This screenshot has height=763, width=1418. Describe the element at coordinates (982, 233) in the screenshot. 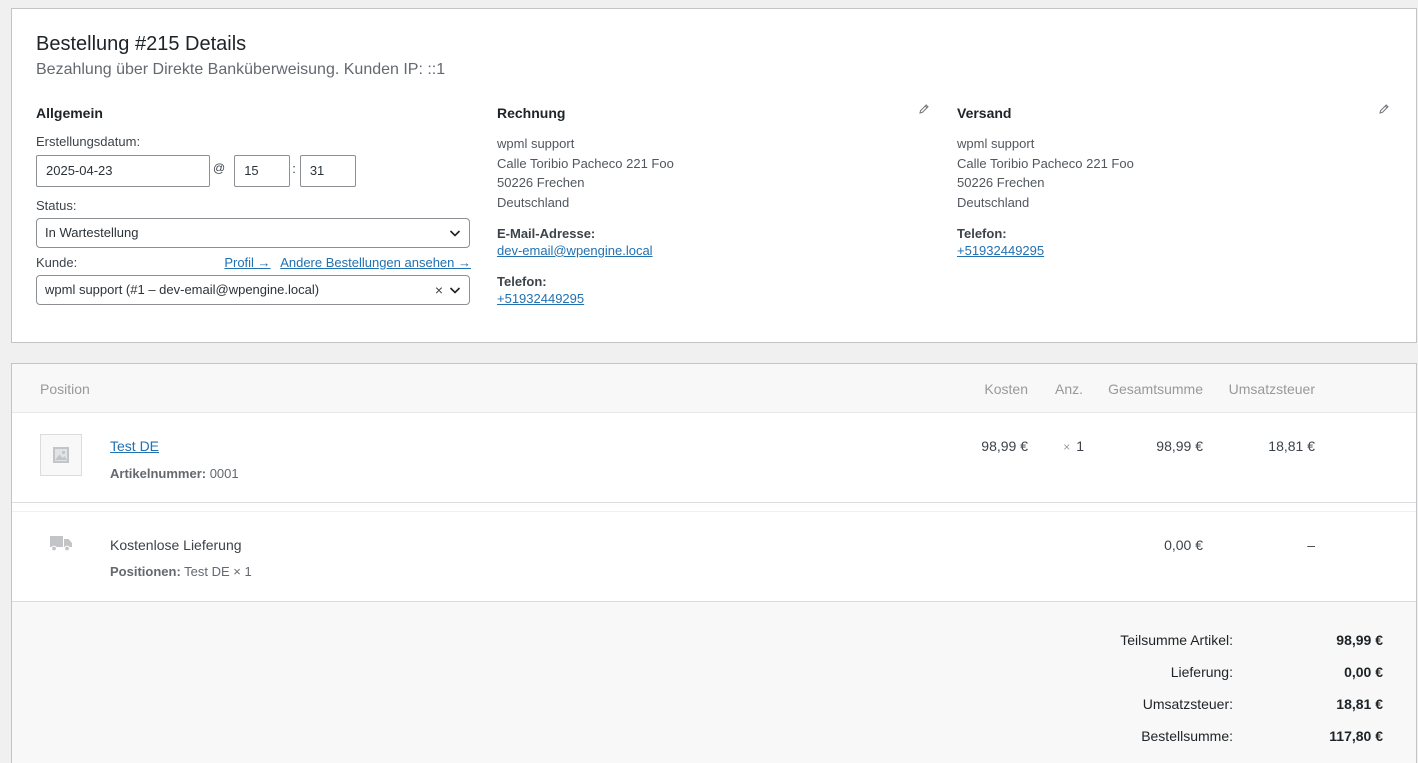

I see `shipping-phone-label: Telefon:` at that location.